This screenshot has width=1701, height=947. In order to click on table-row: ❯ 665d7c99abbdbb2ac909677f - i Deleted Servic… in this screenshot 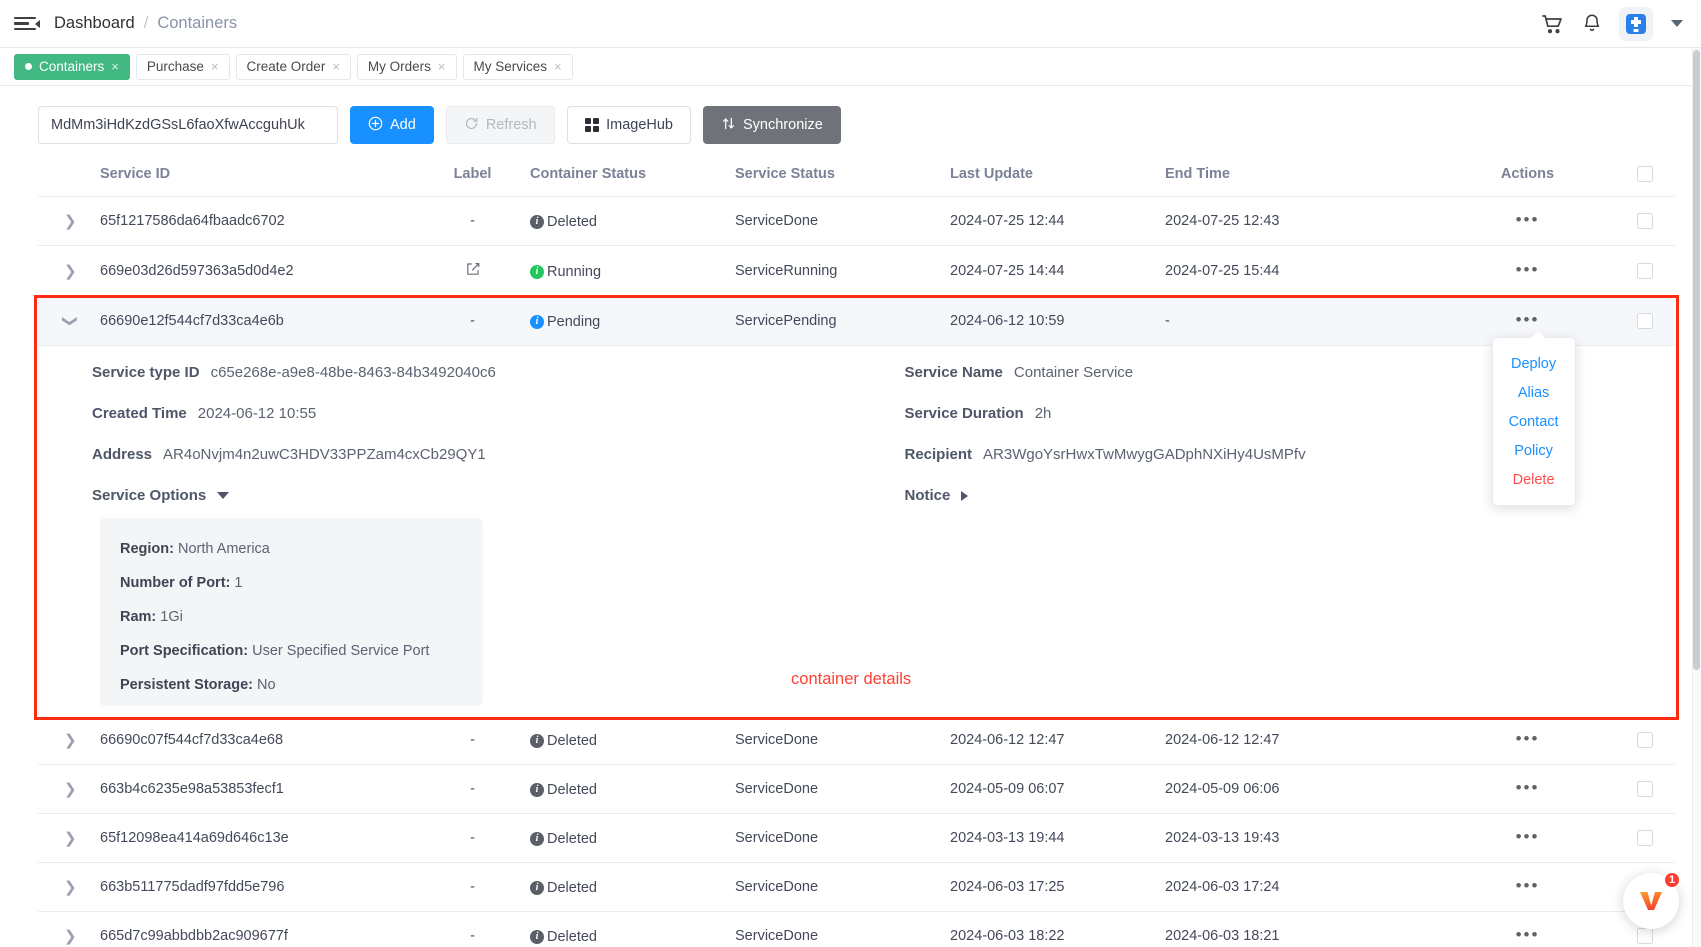, I will do `click(856, 929)`.